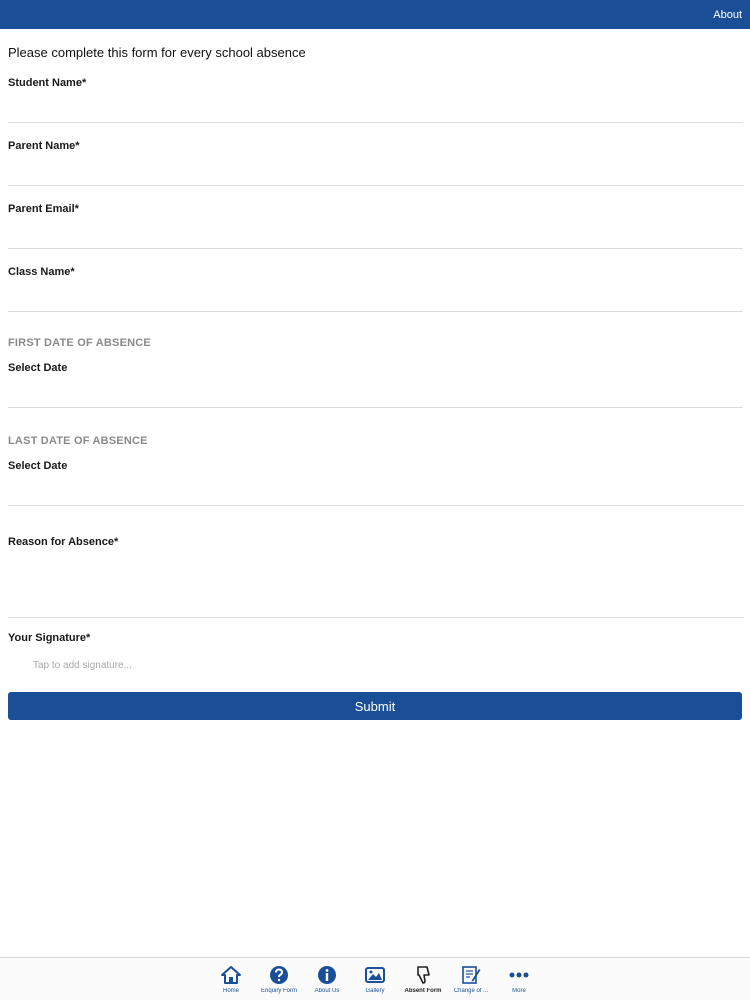  What do you see at coordinates (43, 209) in the screenshot?
I see `parent-email-label: Parent Email*` at bounding box center [43, 209].